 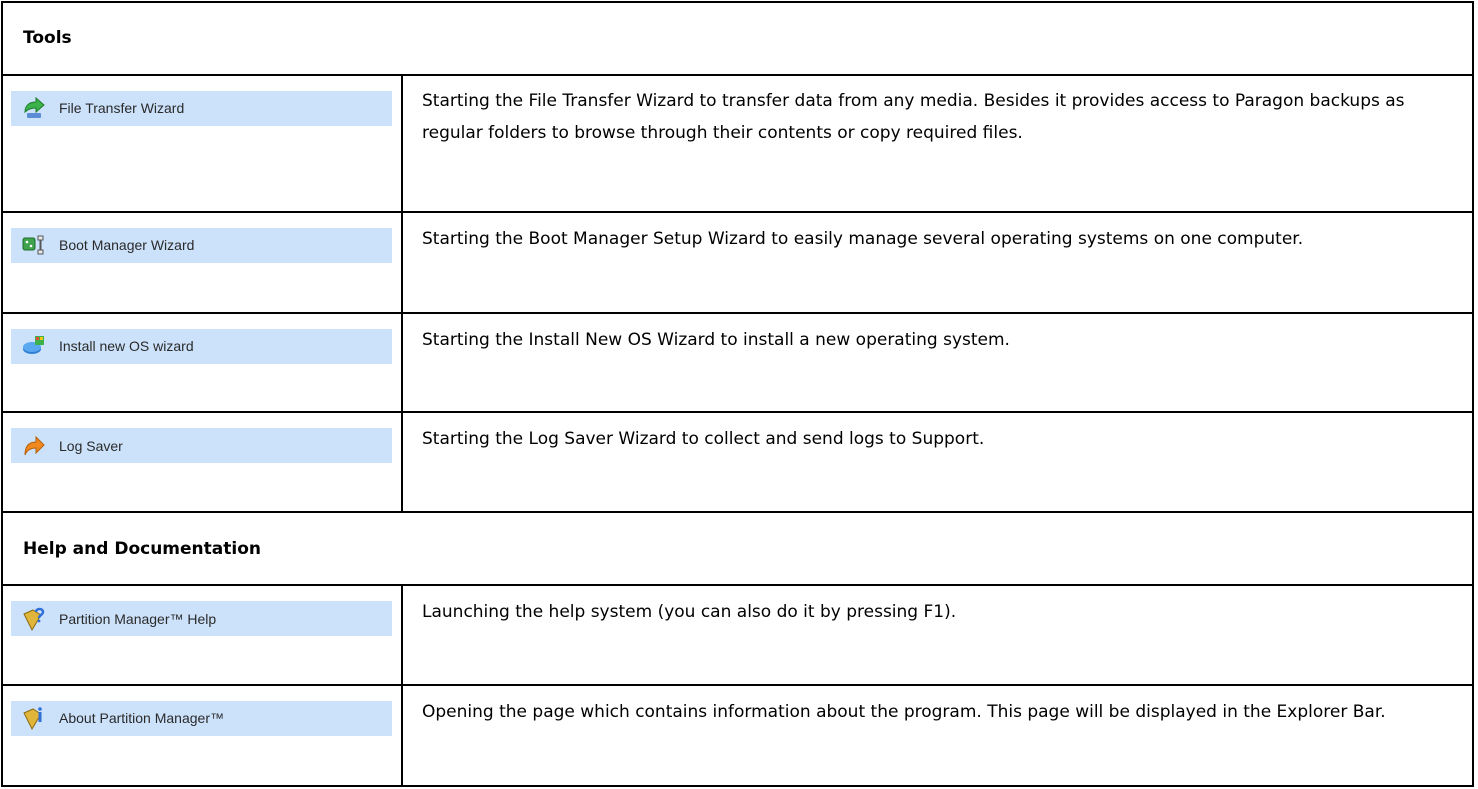 I want to click on item-label: About Partition Manager™, so click(x=141, y=718).